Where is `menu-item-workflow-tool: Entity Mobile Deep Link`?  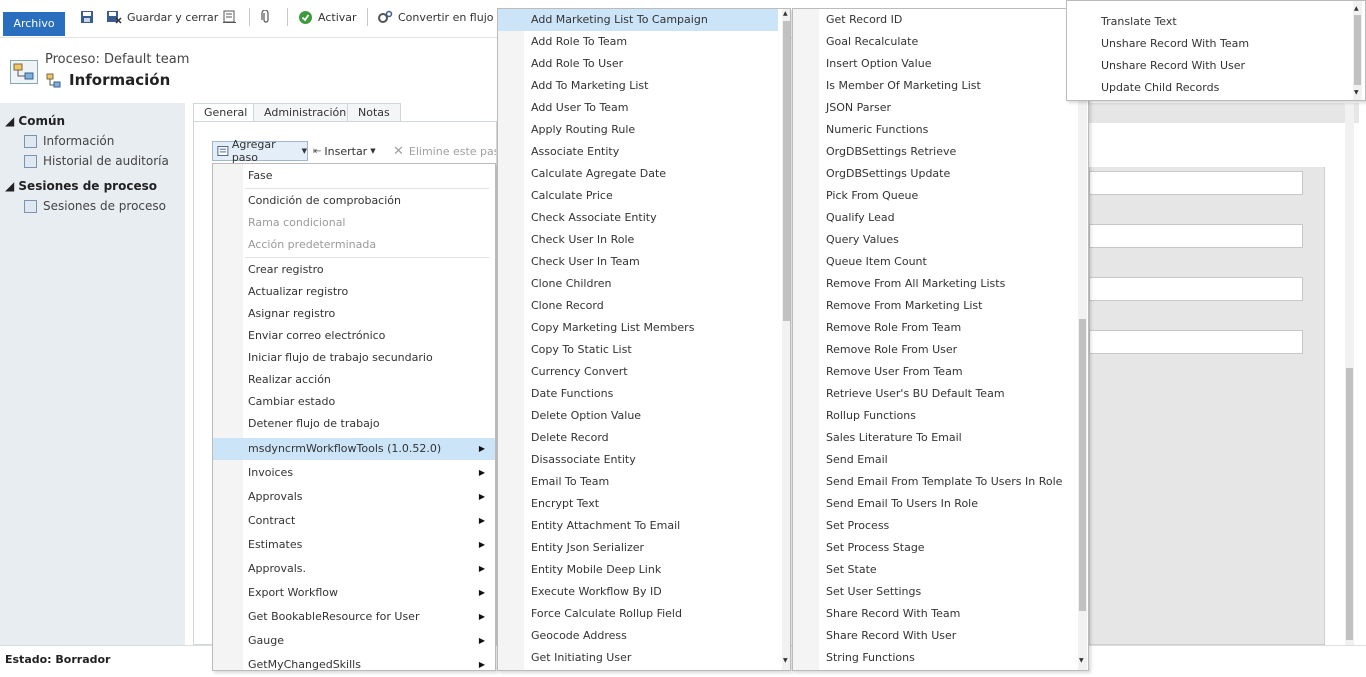 menu-item-workflow-tool: Entity Mobile Deep Link is located at coordinates (638, 570).